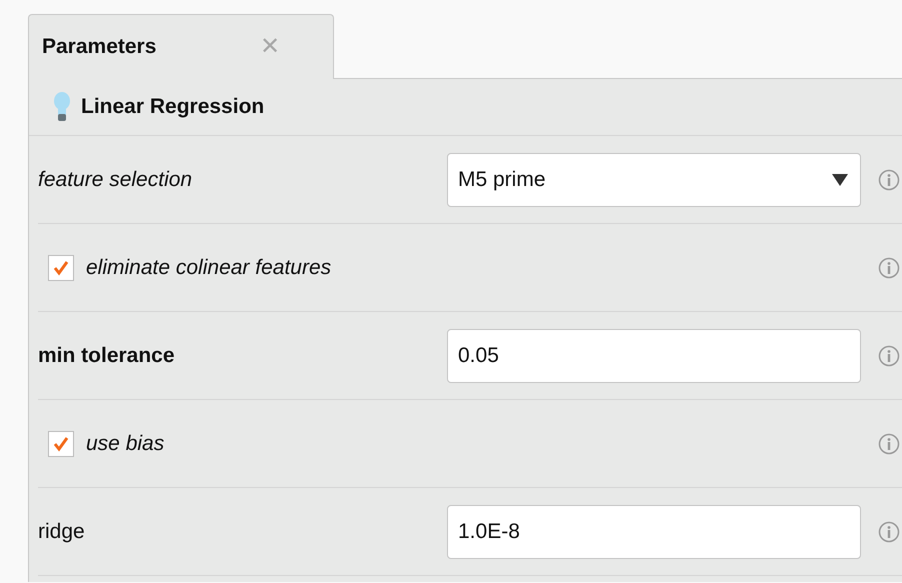 The height and width of the screenshot is (583, 902). What do you see at coordinates (116, 179) in the screenshot?
I see `parameter-label: feature selection` at bounding box center [116, 179].